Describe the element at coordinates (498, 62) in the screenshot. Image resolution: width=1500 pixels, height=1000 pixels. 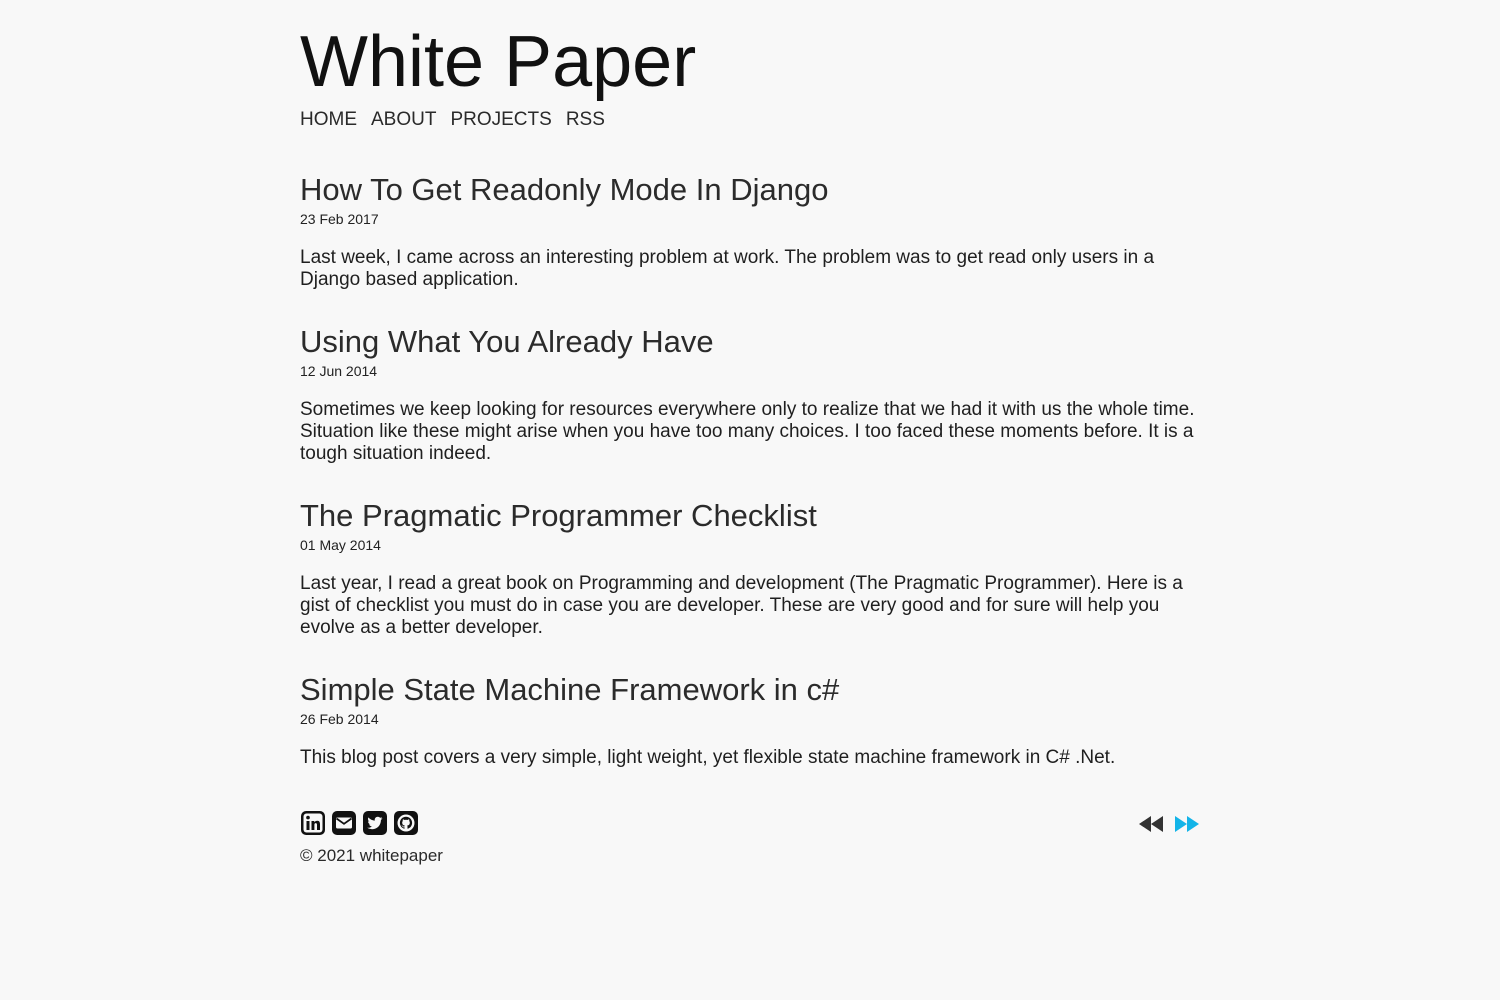
I see `site-title: White Paper` at that location.